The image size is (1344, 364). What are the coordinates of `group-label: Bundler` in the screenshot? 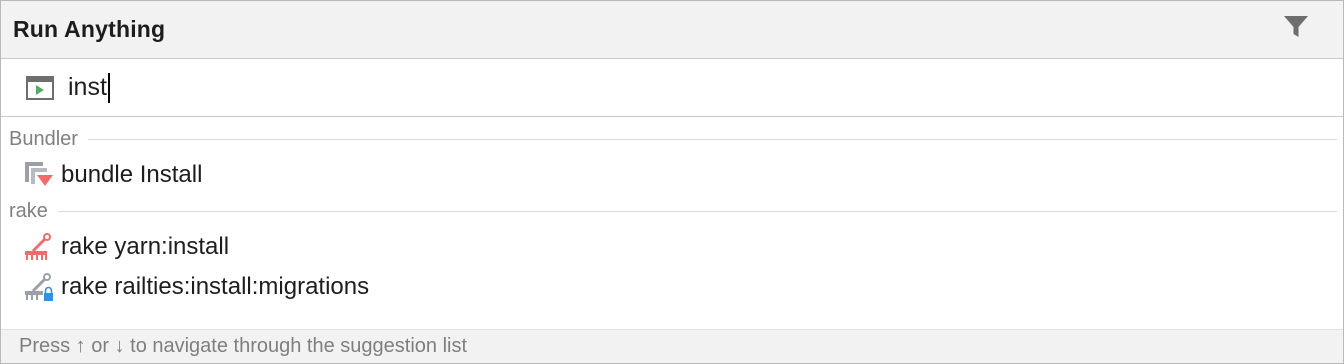 It's located at (43, 138).